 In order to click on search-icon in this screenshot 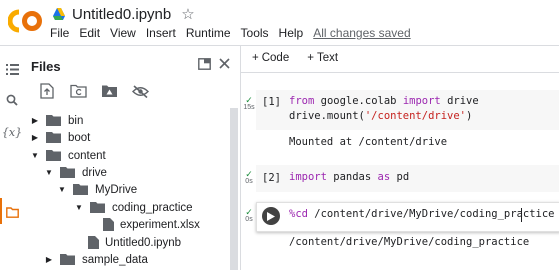, I will do `click(12, 100)`.